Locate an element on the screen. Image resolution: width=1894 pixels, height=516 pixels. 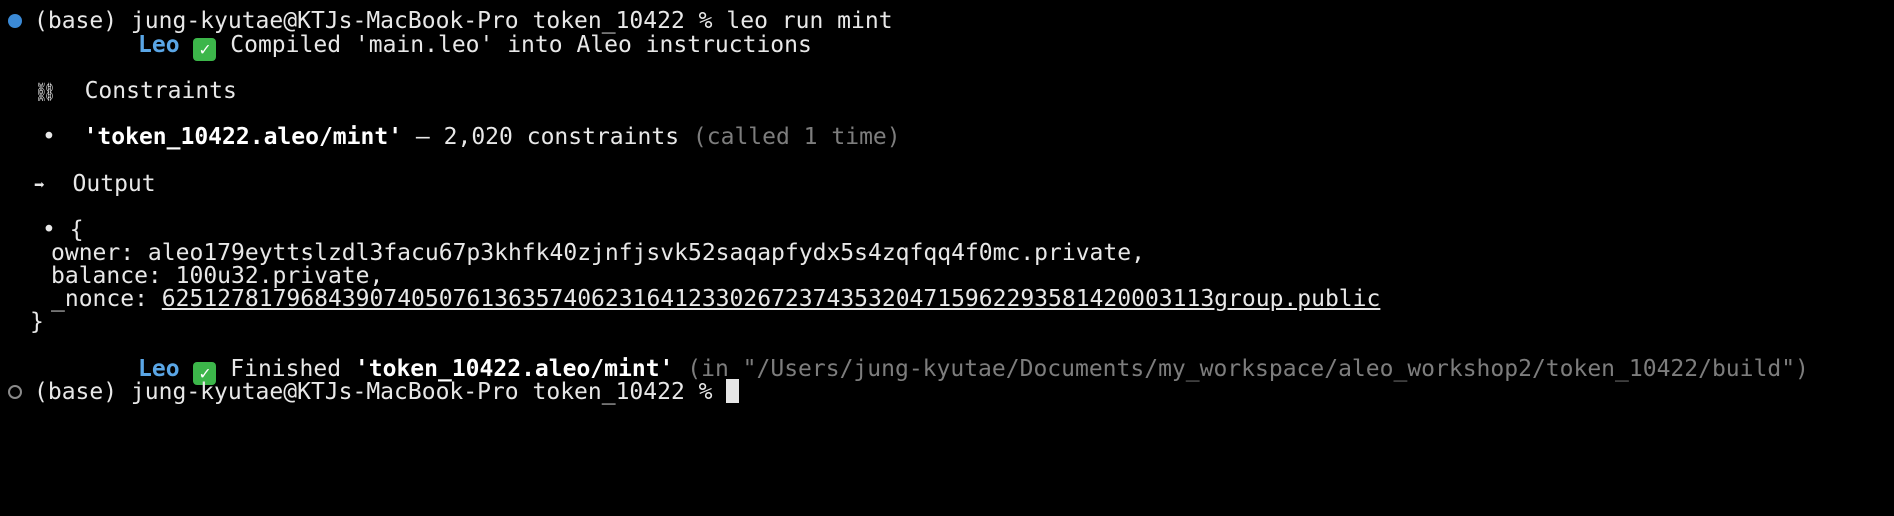
output-close-brace: } is located at coordinates (37, 322).